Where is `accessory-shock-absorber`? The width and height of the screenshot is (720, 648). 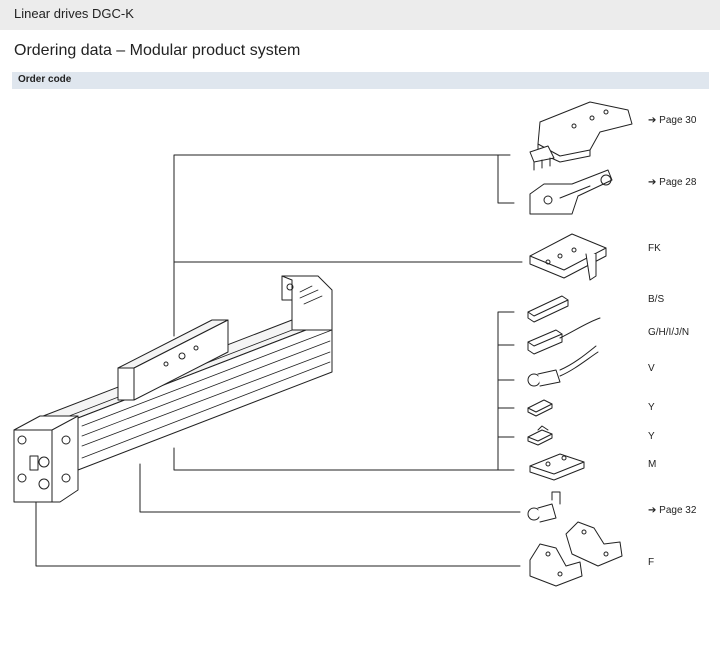
accessory-shock-absorber is located at coordinates (571, 192).